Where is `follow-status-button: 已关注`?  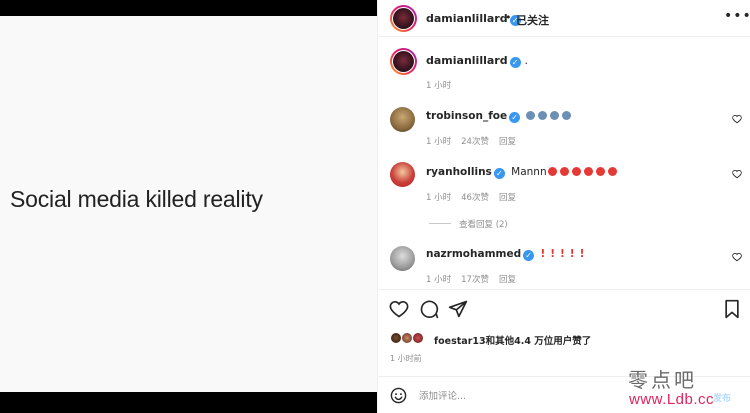 follow-status-button: 已关注 is located at coordinates (532, 20).